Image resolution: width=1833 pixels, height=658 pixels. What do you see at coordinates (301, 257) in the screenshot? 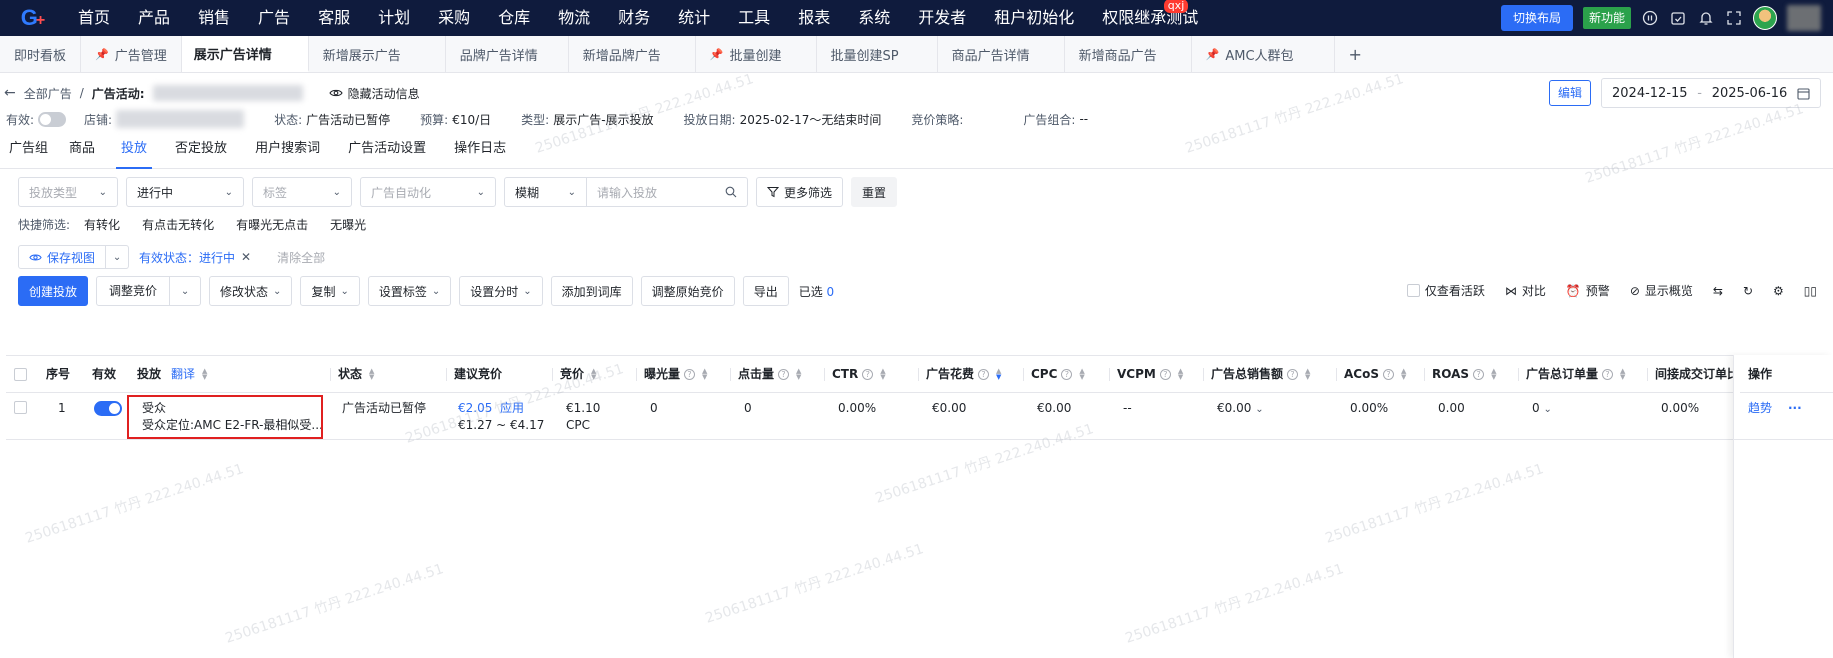
I see `clear-all-link: 清除全部` at bounding box center [301, 257].